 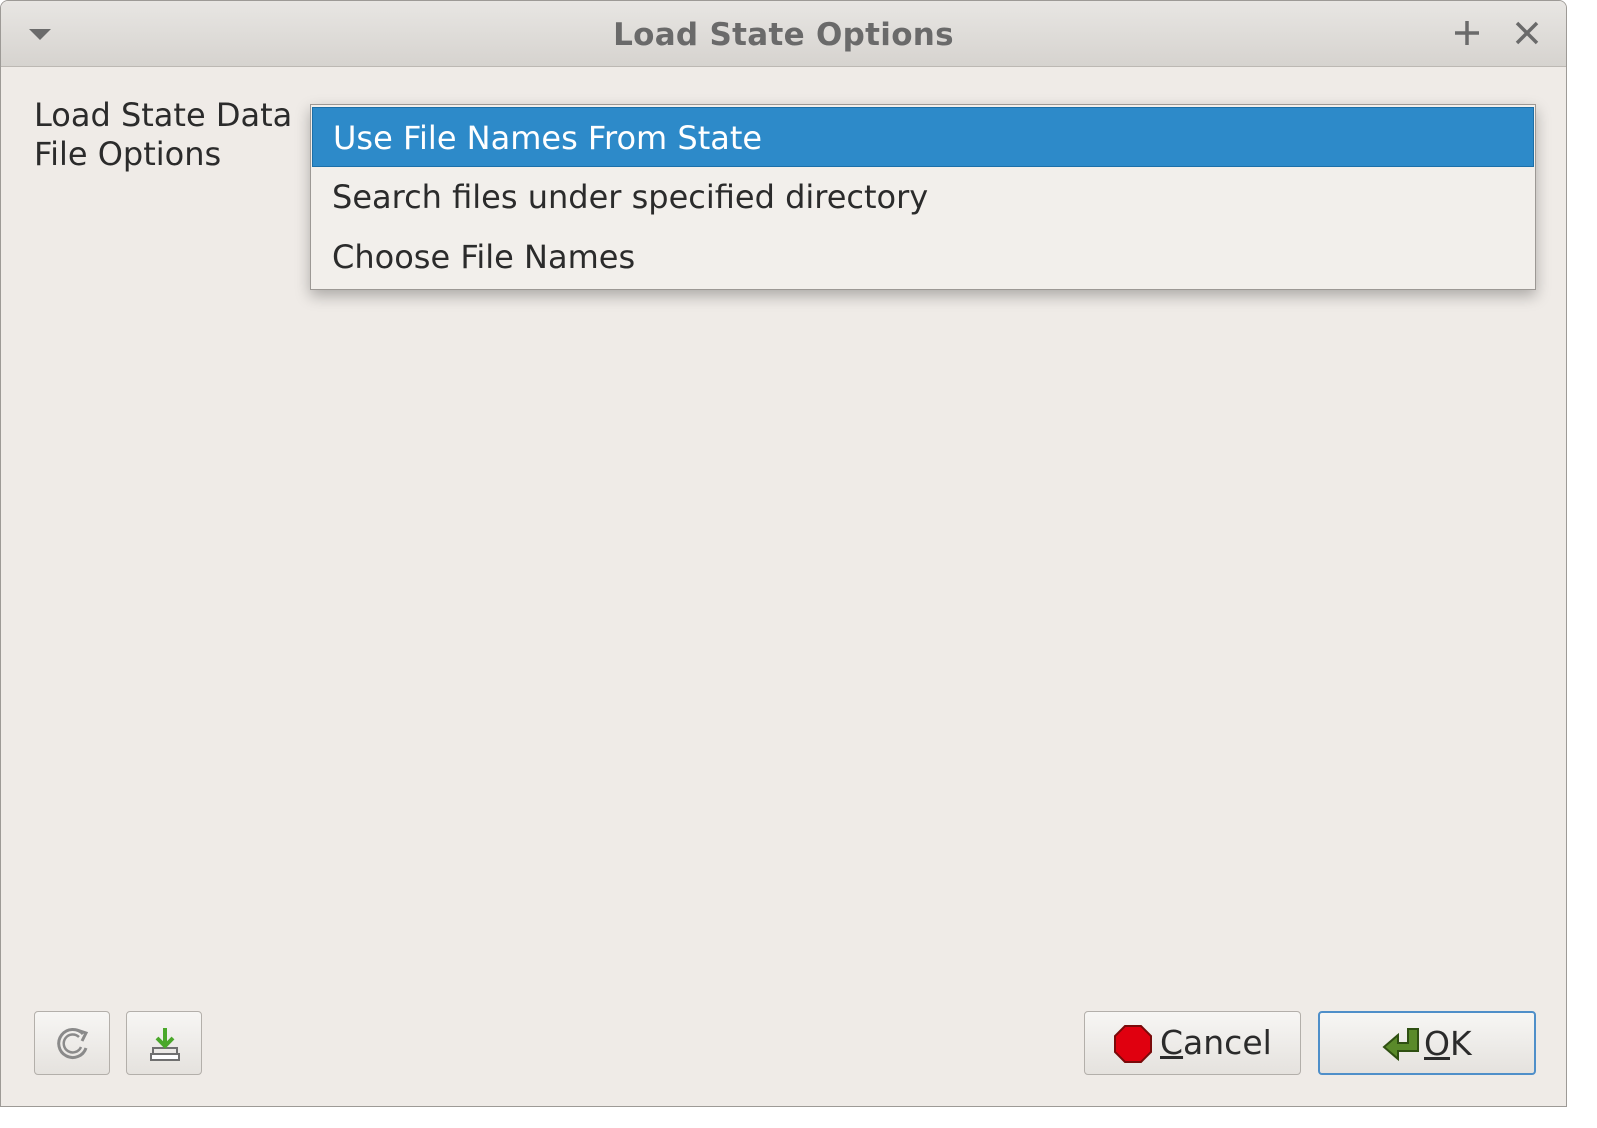 I want to click on return-arrow-icon, so click(x=1400, y=1045).